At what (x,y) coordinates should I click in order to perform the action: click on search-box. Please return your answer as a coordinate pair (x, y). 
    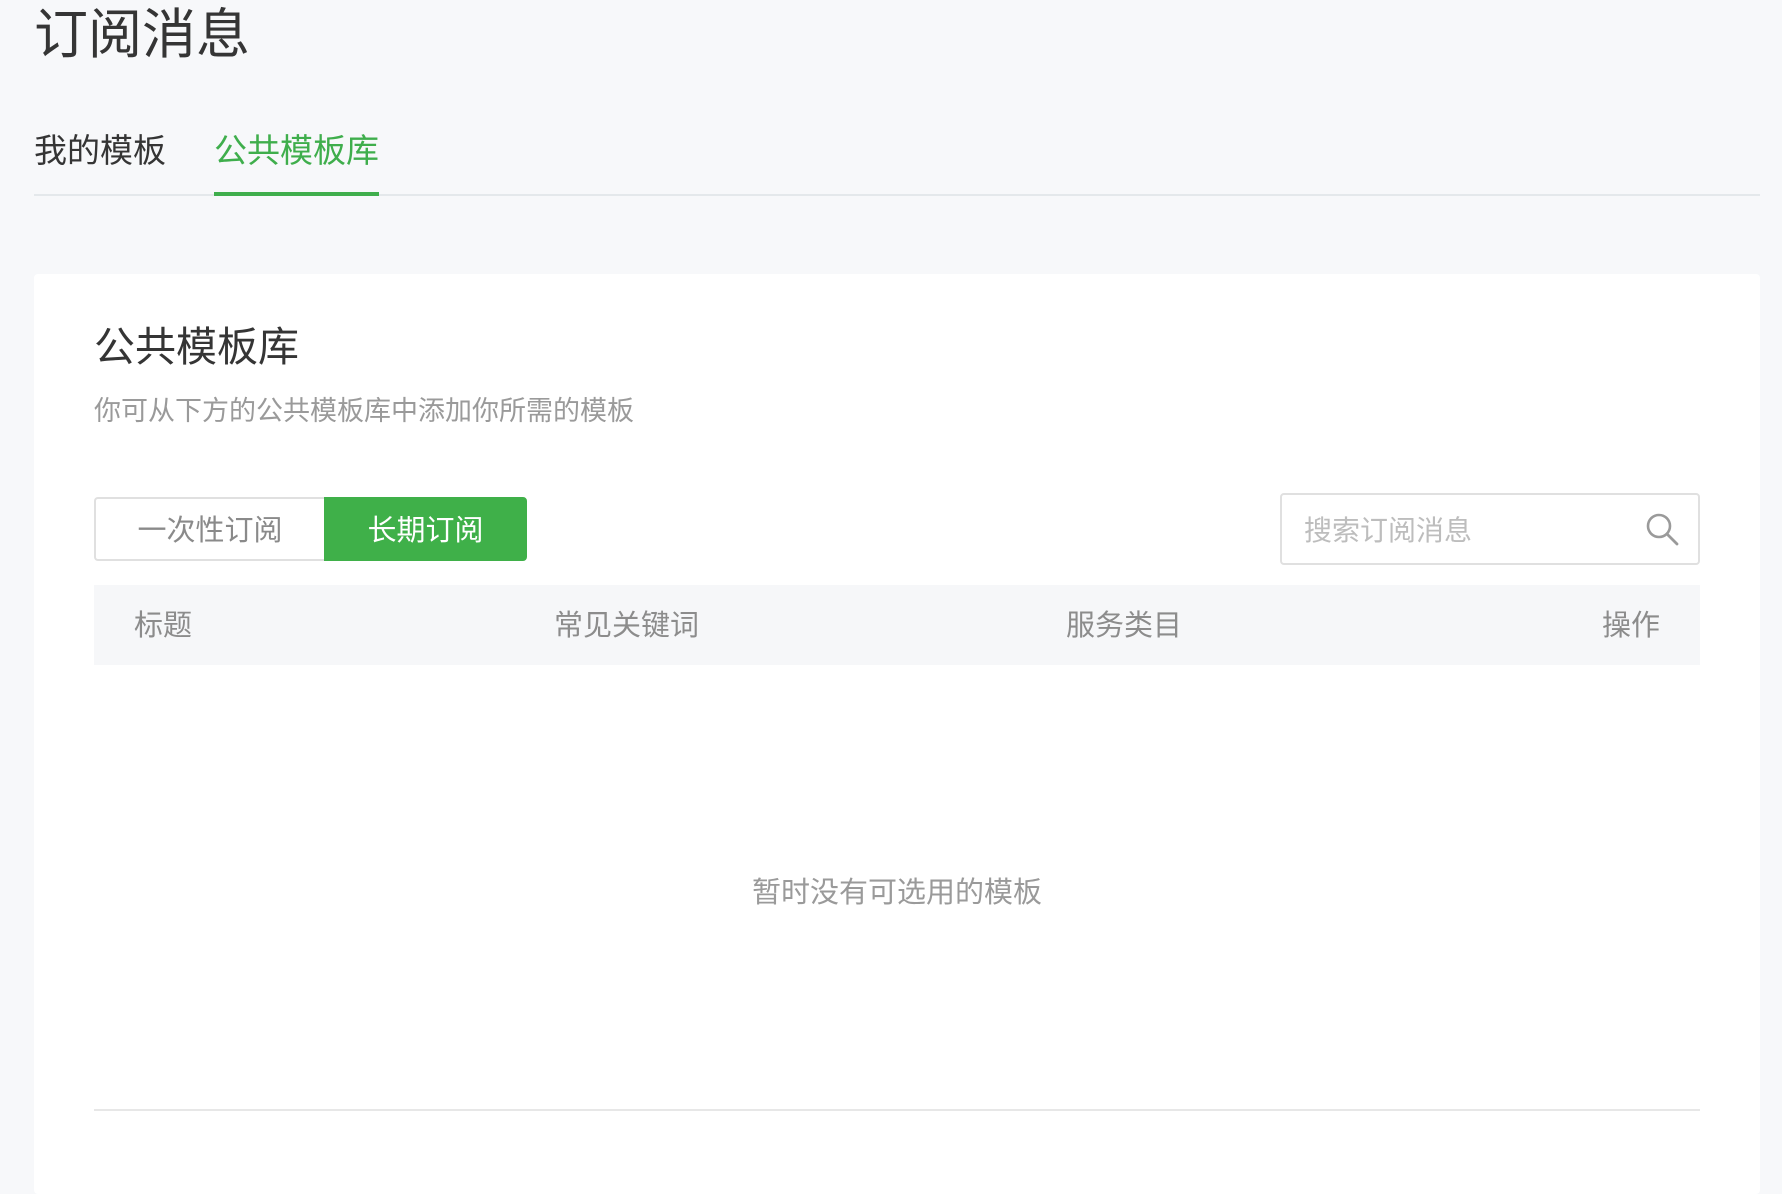
    Looking at the image, I should click on (1490, 529).